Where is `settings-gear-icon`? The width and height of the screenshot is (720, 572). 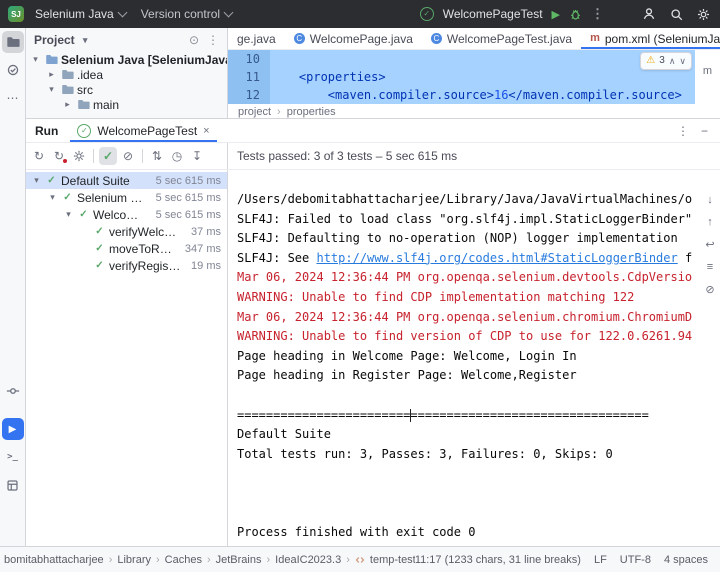
settings-gear-icon is located at coordinates (703, 14).